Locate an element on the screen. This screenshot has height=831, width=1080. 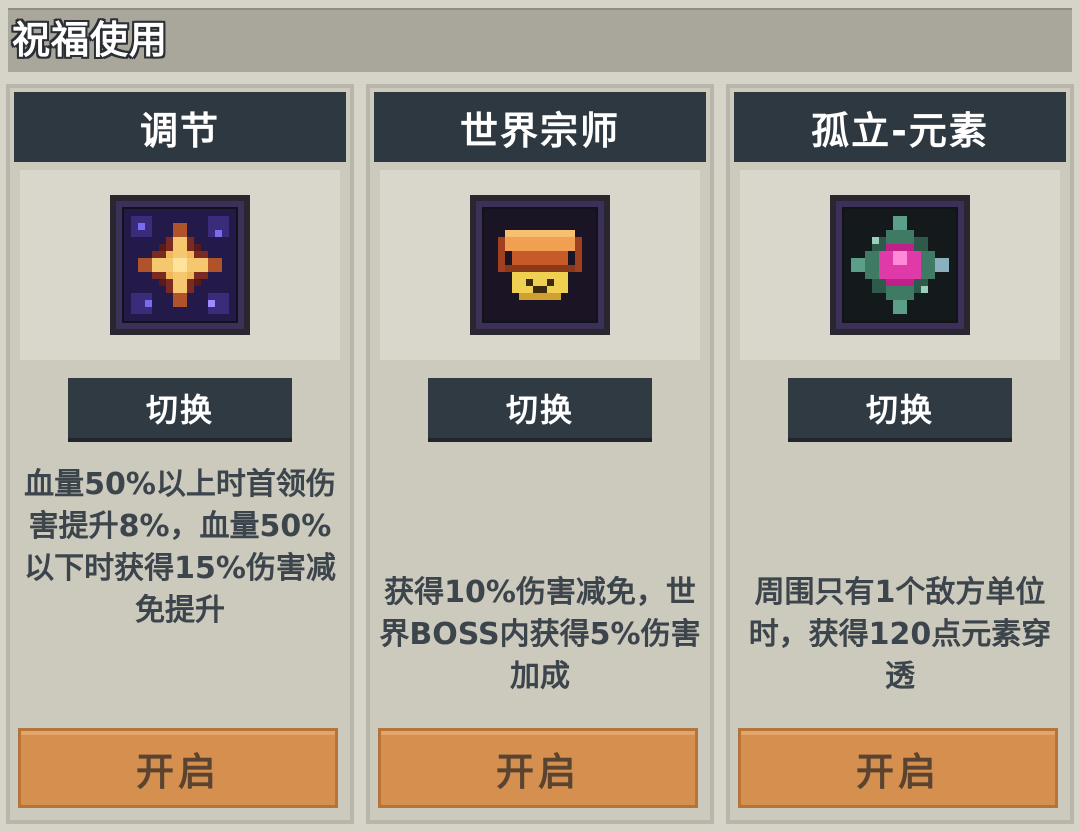
pink-gem-icon is located at coordinates (900, 265).